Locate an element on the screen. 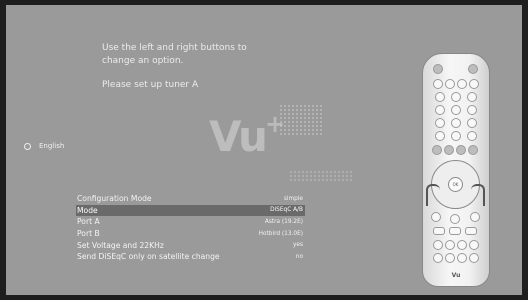  language-option: English is located at coordinates (44, 146).